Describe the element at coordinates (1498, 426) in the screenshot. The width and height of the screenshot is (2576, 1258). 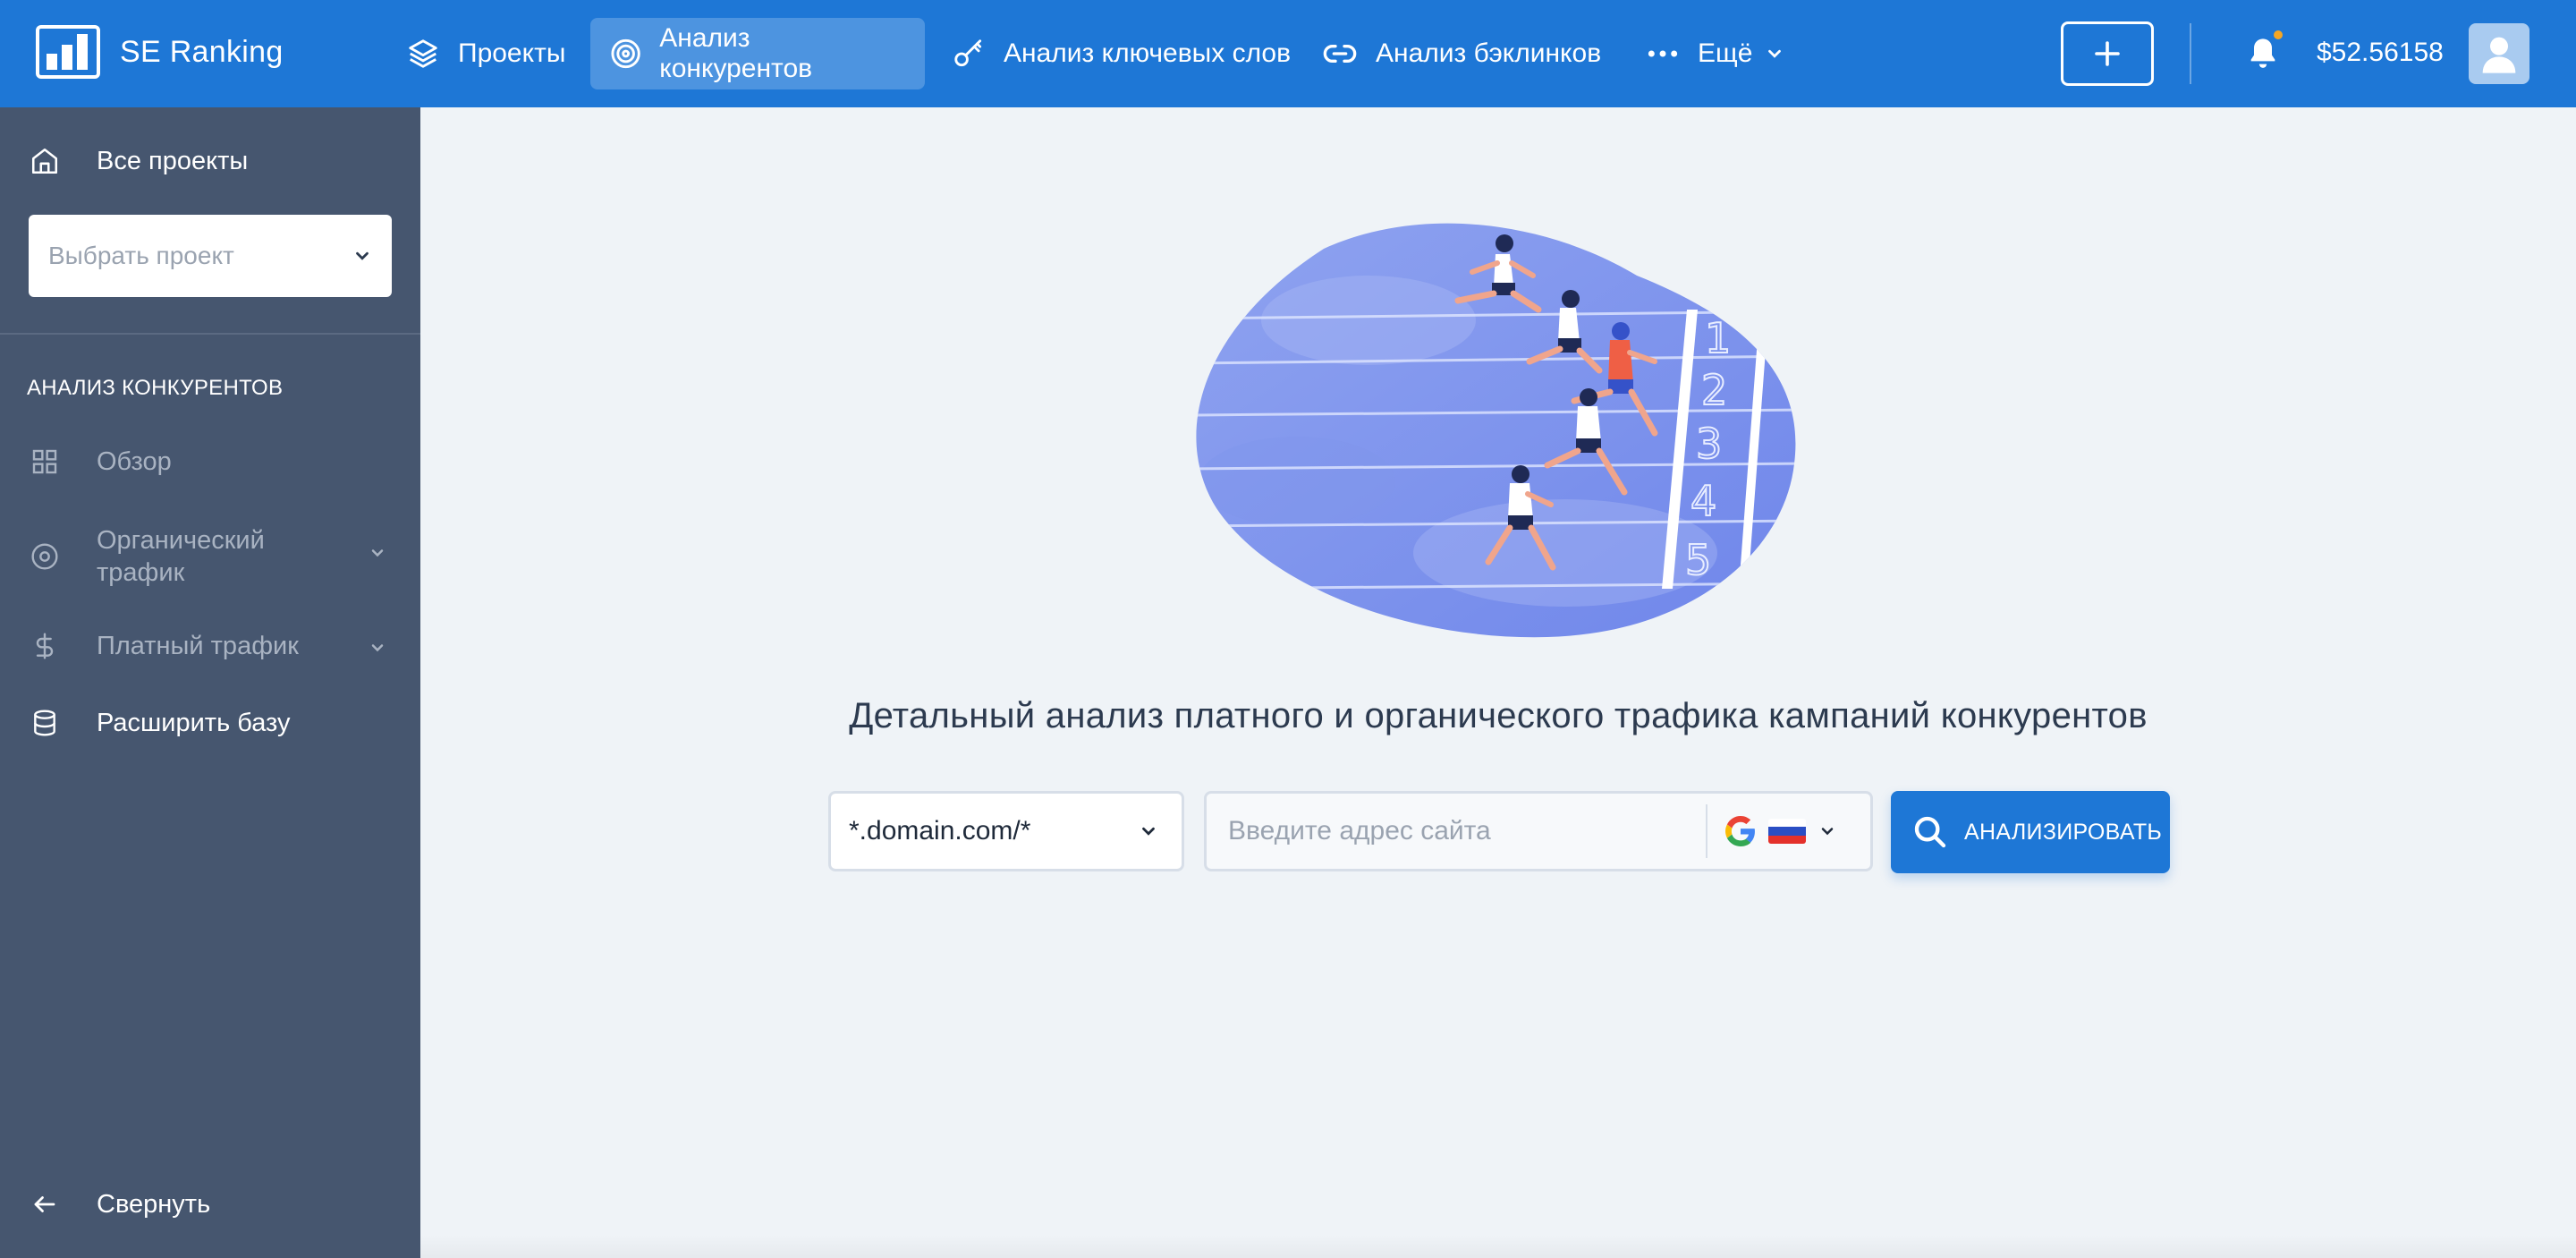
I see `runners-illustration: 1 2 3 4 5` at that location.